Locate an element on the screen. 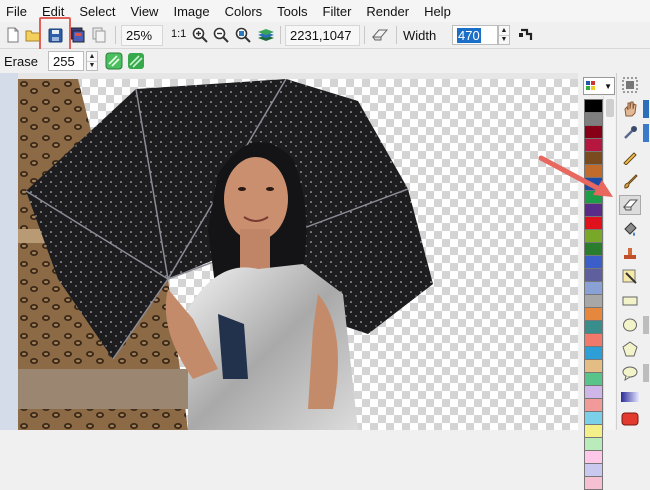 The width and height of the screenshot is (650, 490). palette-dropdown-icon: ▼ is located at coordinates (608, 86).